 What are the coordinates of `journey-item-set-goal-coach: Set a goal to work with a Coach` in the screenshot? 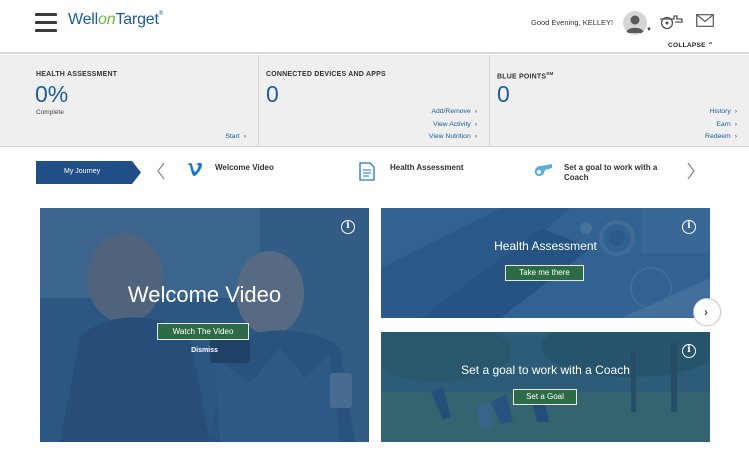 It's located at (595, 172).